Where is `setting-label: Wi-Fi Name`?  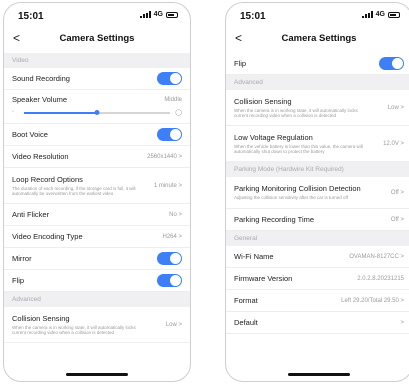
setting-label: Wi-Fi Name is located at coordinates (254, 256).